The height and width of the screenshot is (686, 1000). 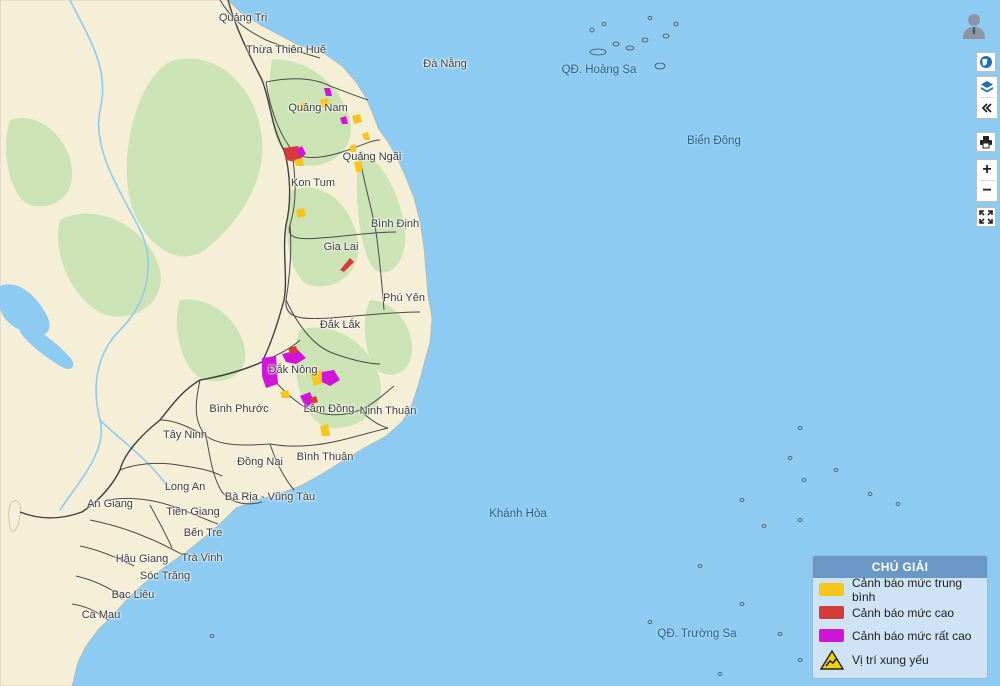 I want to click on place-label: Bạc Liêu, so click(x=133, y=595).